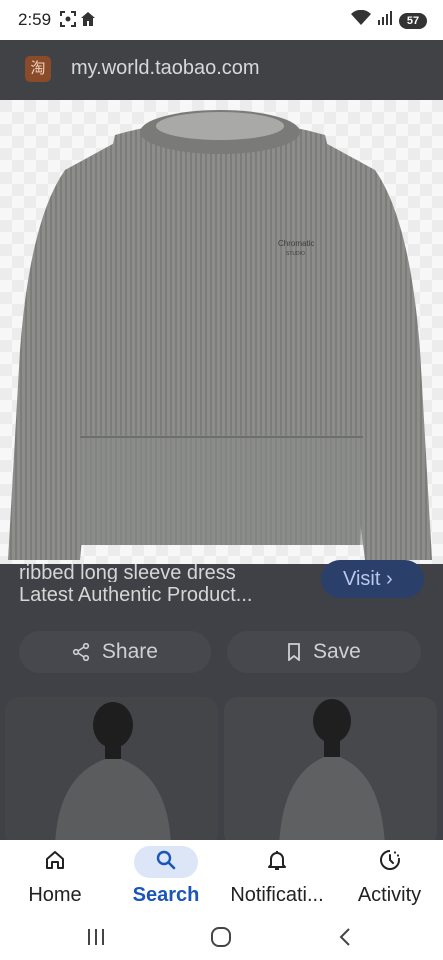 This screenshot has width=443, height=960. I want to click on recents-icon, so click(96, 939).